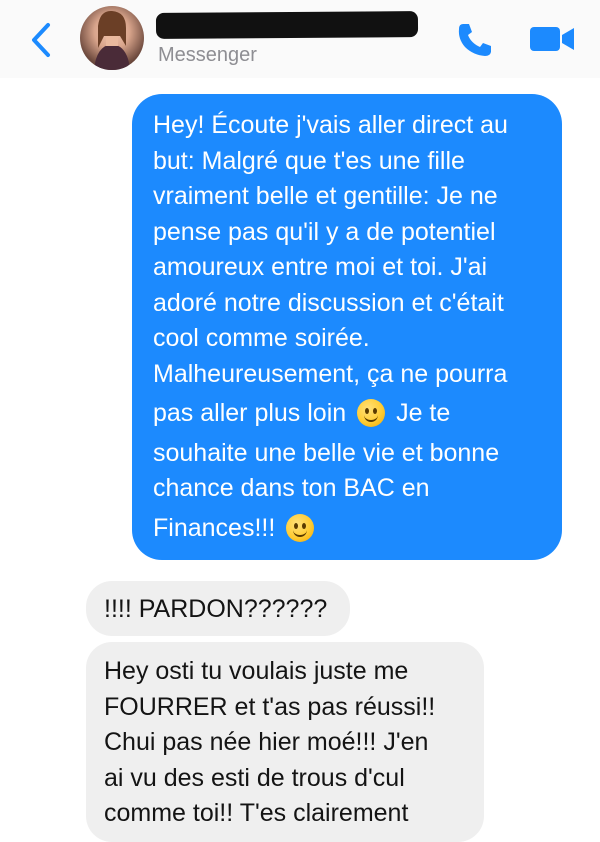 The image size is (600, 842). Describe the element at coordinates (214, 527) in the screenshot. I see `message-text: Finances!!!` at that location.